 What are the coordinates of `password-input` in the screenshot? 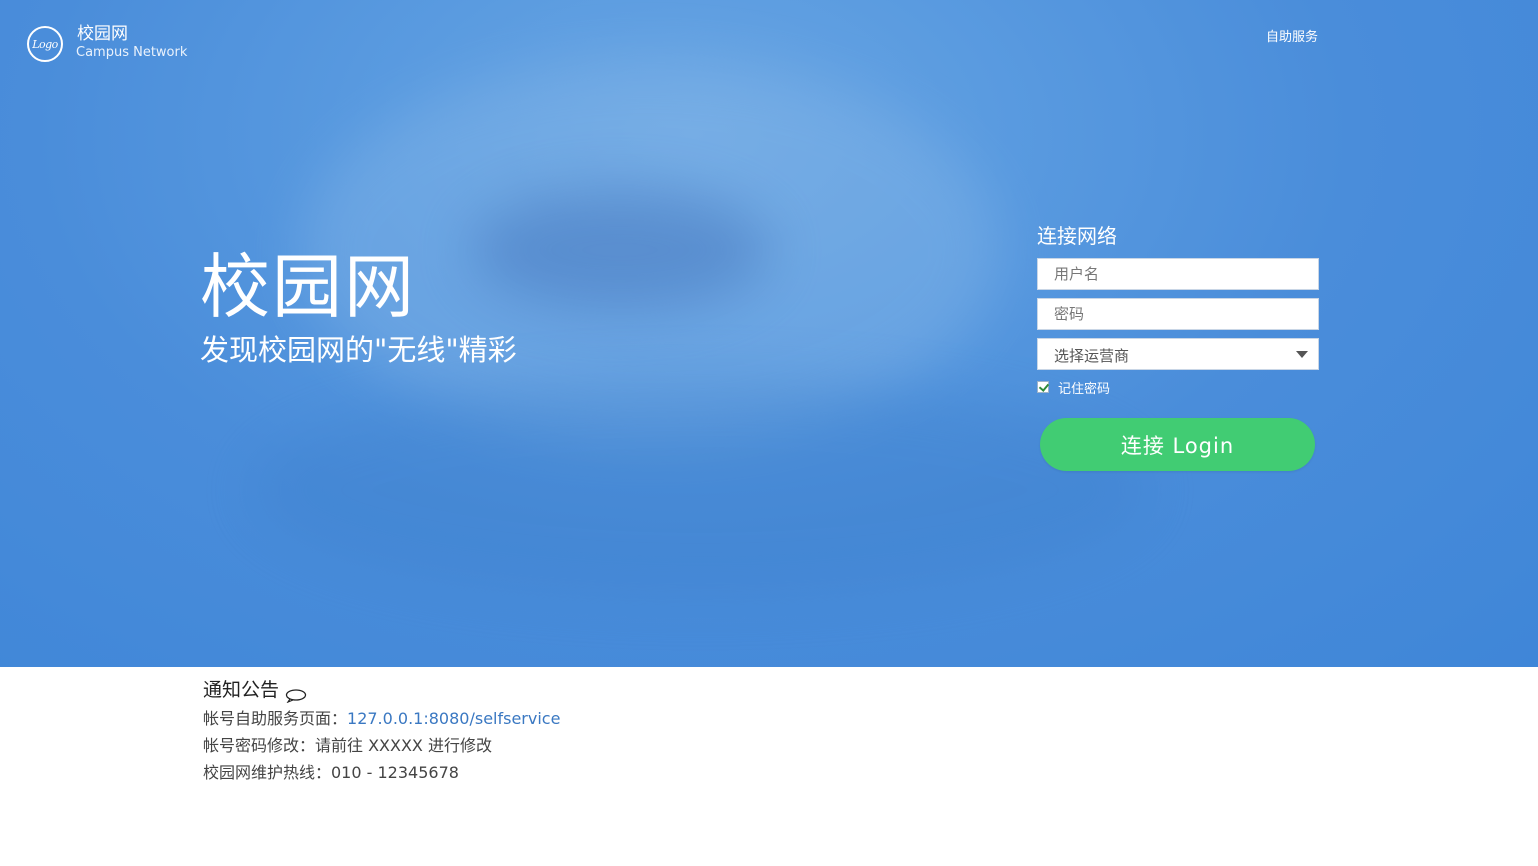 It's located at (1178, 314).